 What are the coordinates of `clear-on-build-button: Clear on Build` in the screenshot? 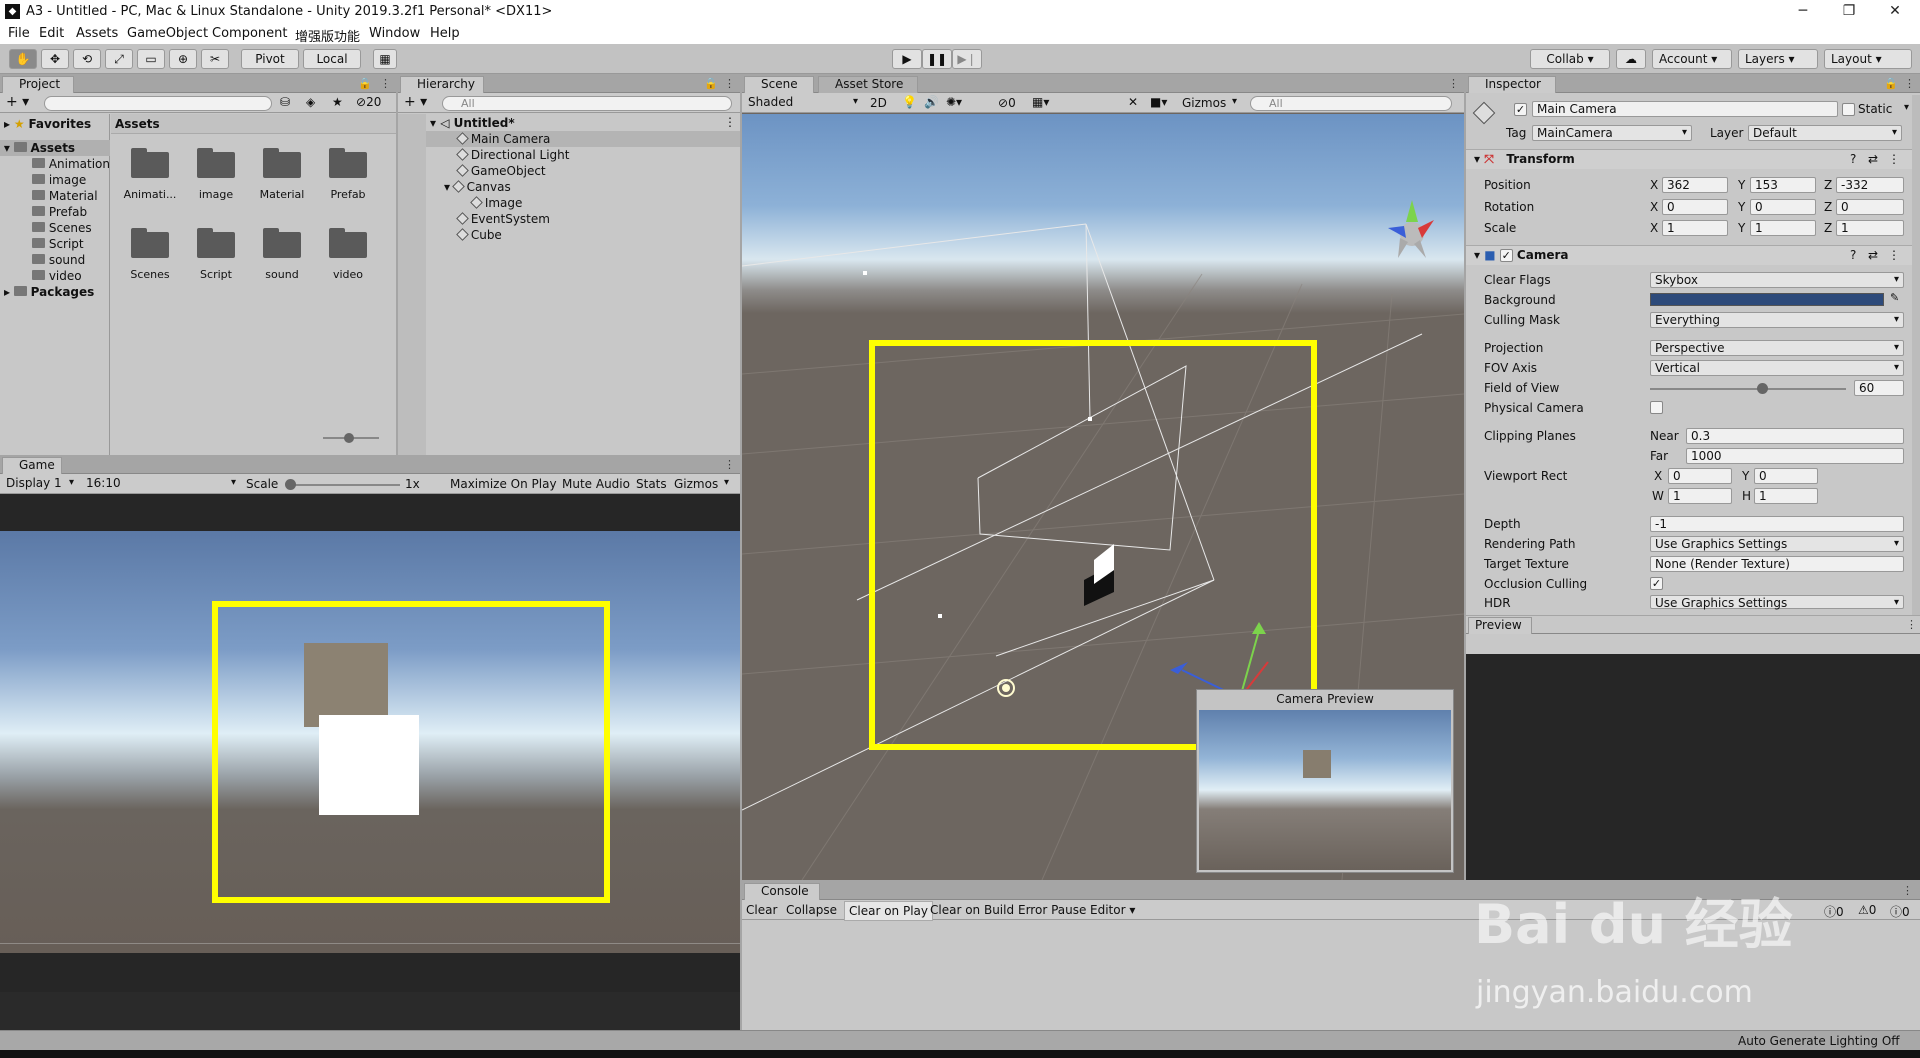 It's located at (972, 910).